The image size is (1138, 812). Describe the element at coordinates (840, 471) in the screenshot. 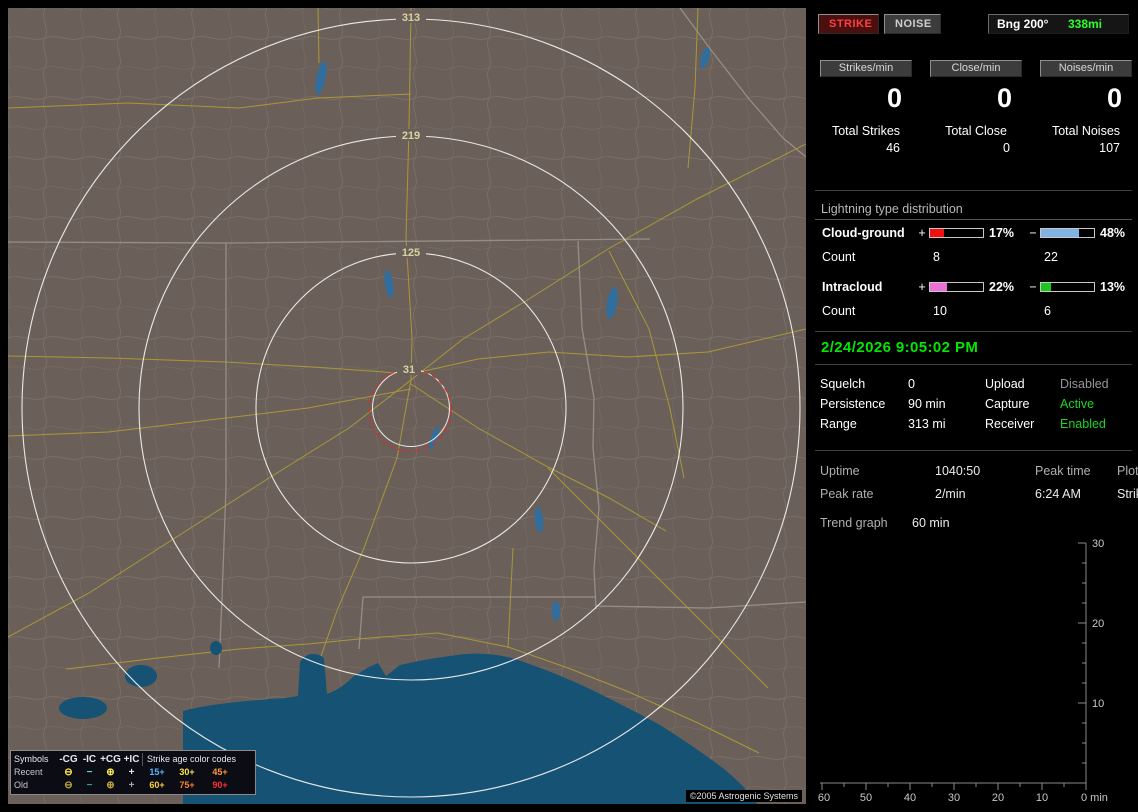

I see `uptime-label: Uptime` at that location.